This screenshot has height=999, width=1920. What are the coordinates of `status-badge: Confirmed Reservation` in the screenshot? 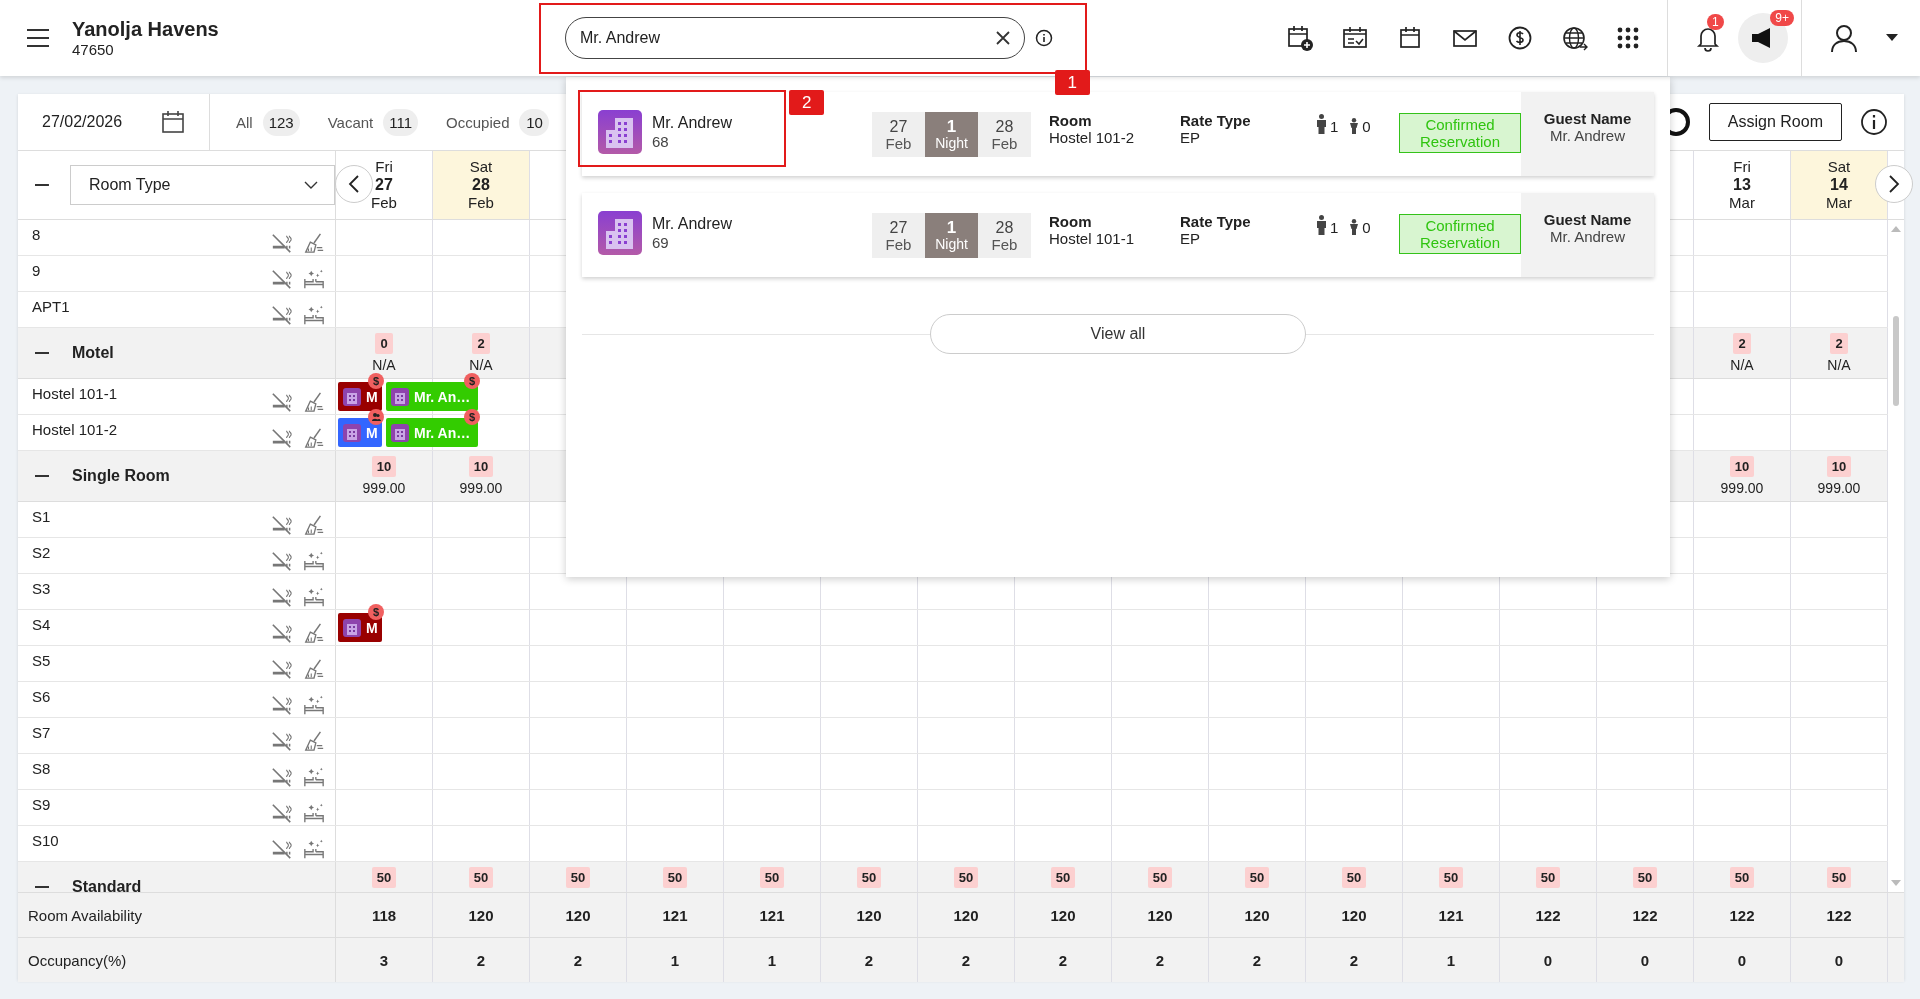 It's located at (1460, 133).